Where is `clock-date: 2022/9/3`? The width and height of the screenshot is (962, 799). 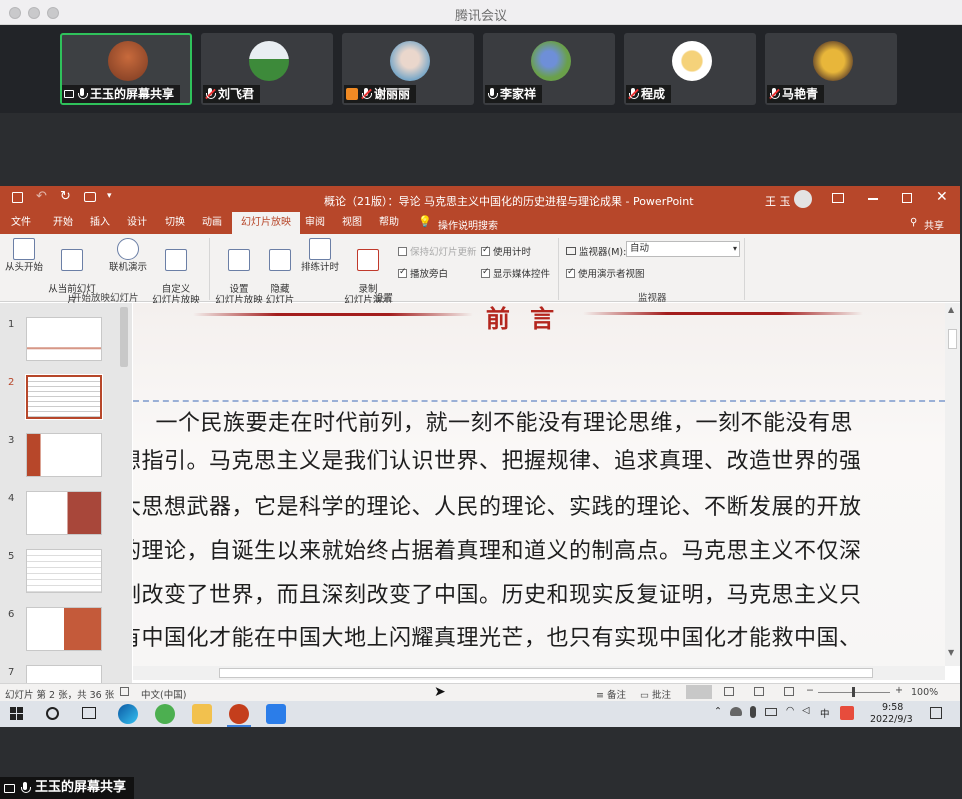 clock-date: 2022/9/3 is located at coordinates (891, 719).